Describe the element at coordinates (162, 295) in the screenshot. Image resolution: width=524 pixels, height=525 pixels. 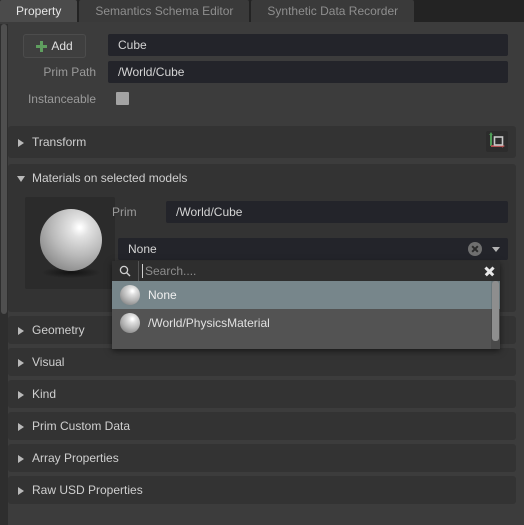
I see `dropdown-option-label: None` at that location.